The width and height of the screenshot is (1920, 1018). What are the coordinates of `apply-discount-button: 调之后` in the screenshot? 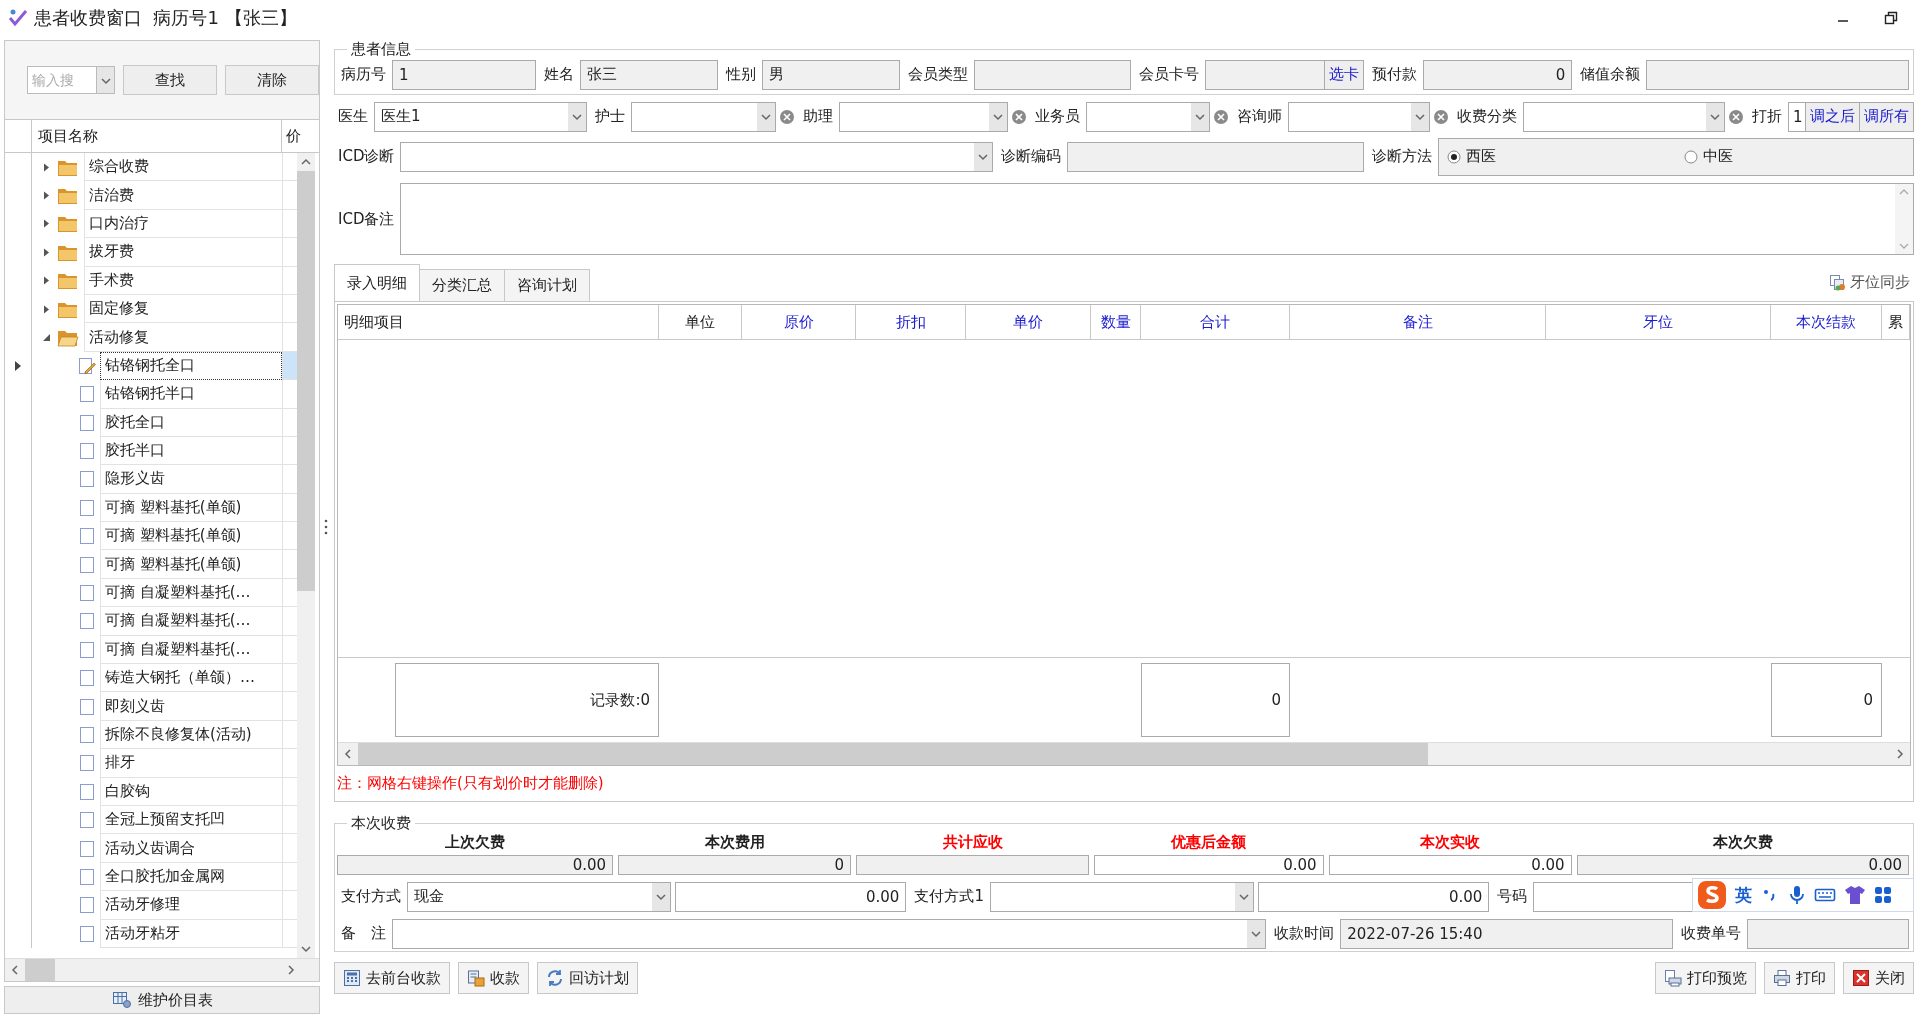 It's located at (1833, 116).